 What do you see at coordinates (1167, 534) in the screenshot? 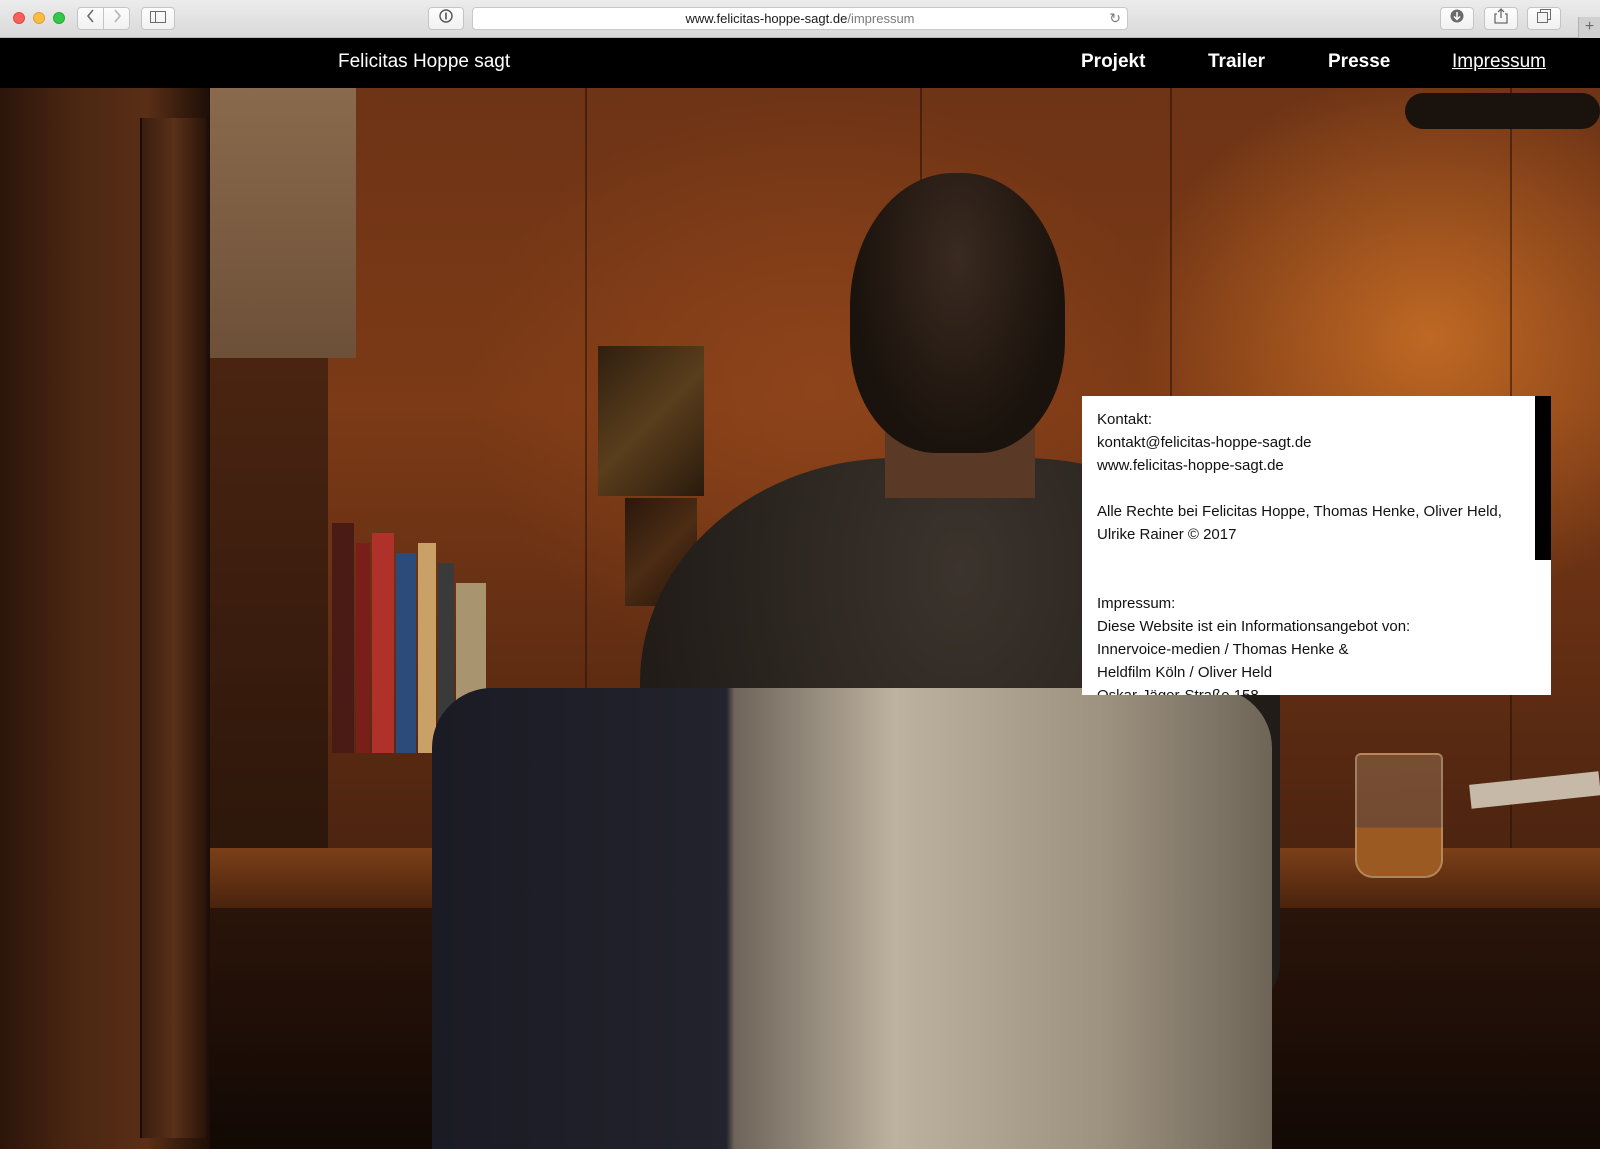
I see `rights-text-line-2: Ulrike Rainer © 2017` at bounding box center [1167, 534].